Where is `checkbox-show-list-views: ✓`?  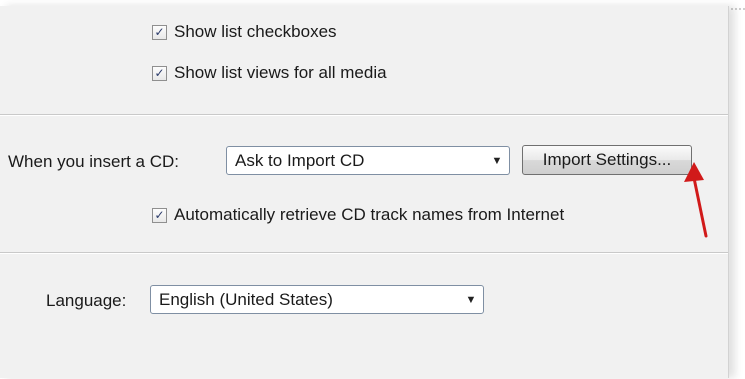 checkbox-show-list-views: ✓ is located at coordinates (159, 73).